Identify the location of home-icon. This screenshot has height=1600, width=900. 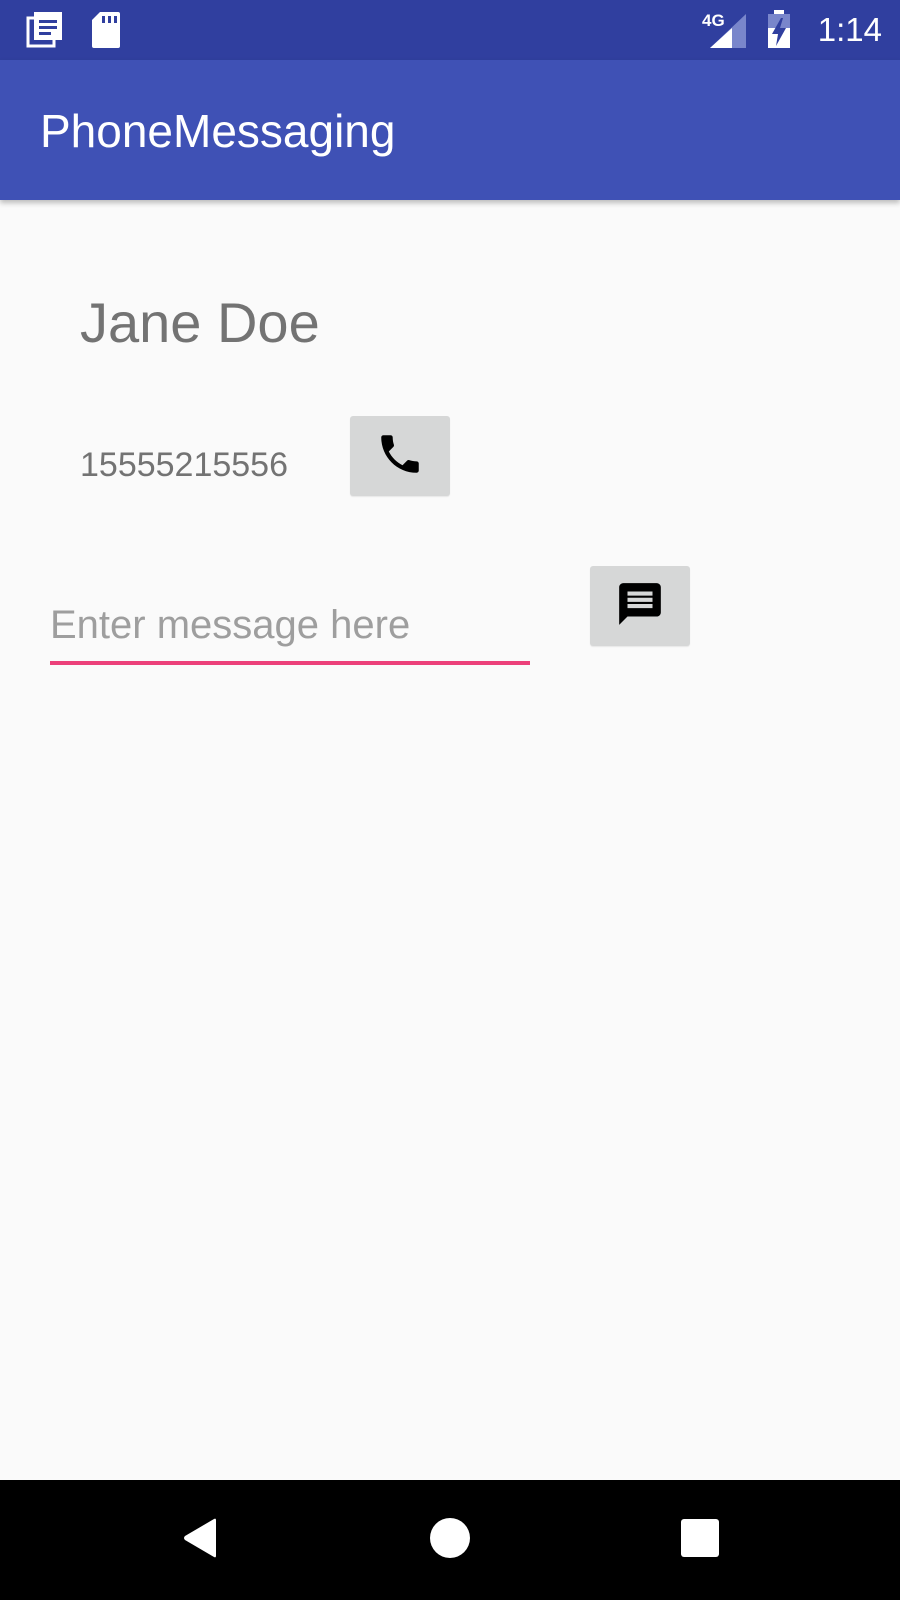
(450, 1540).